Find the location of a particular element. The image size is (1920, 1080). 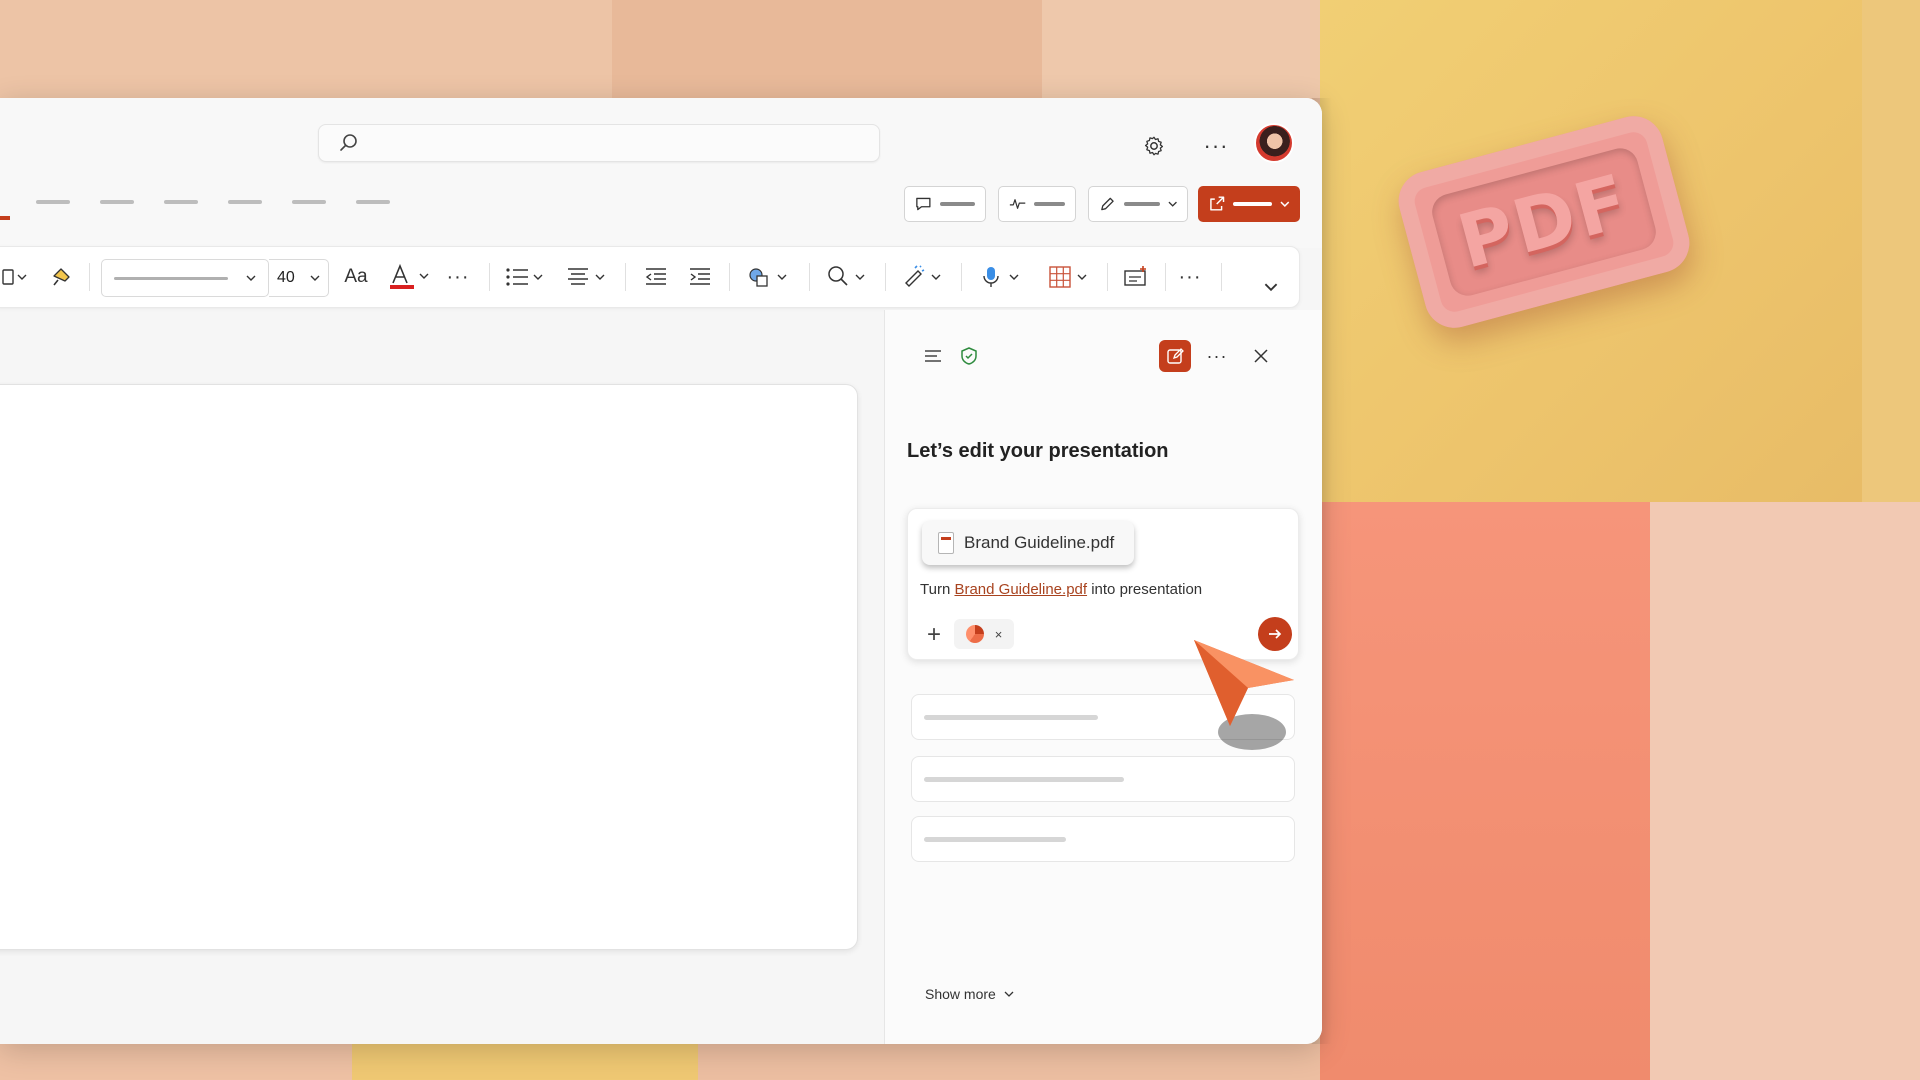

font-family-dropdown is located at coordinates (185, 278).